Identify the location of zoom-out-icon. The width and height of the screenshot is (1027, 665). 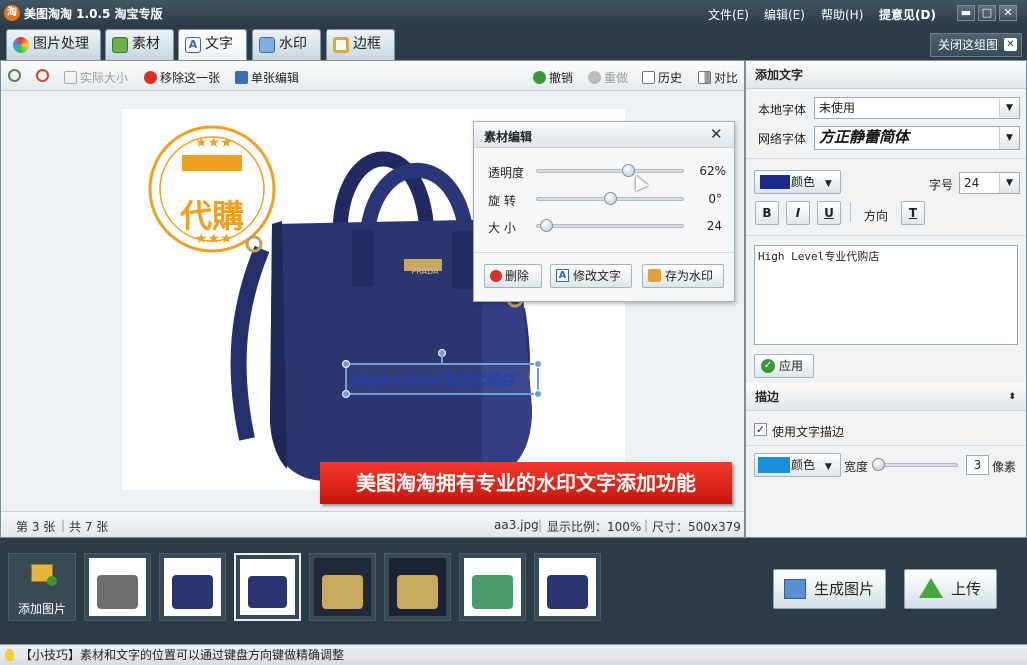
(44, 76).